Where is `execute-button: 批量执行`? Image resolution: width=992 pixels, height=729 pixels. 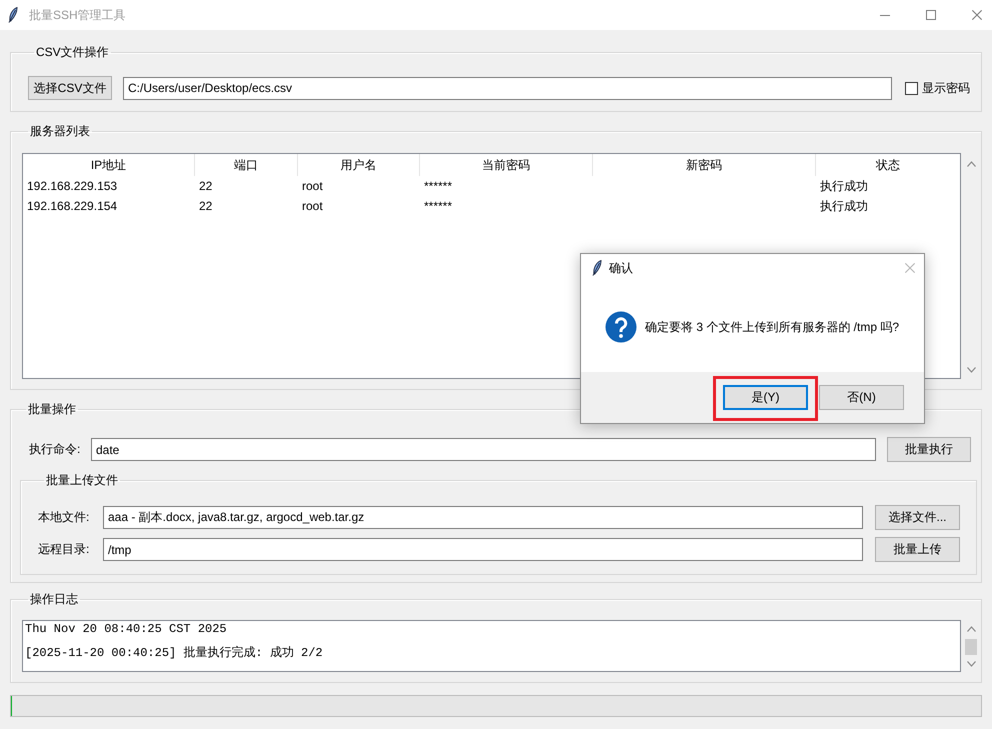
execute-button: 批量执行 is located at coordinates (929, 449).